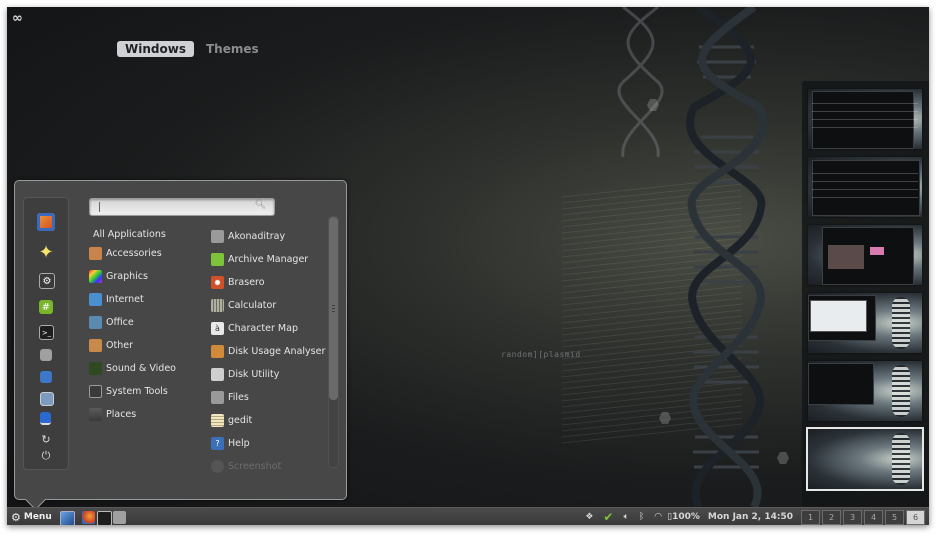 The height and width of the screenshot is (536, 940). I want to click on sound-video-icon, so click(95, 368).